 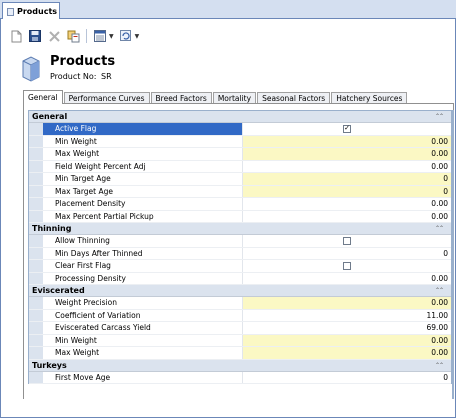 What do you see at coordinates (143, 241) in the screenshot?
I see `property-label: Allow Thinning` at bounding box center [143, 241].